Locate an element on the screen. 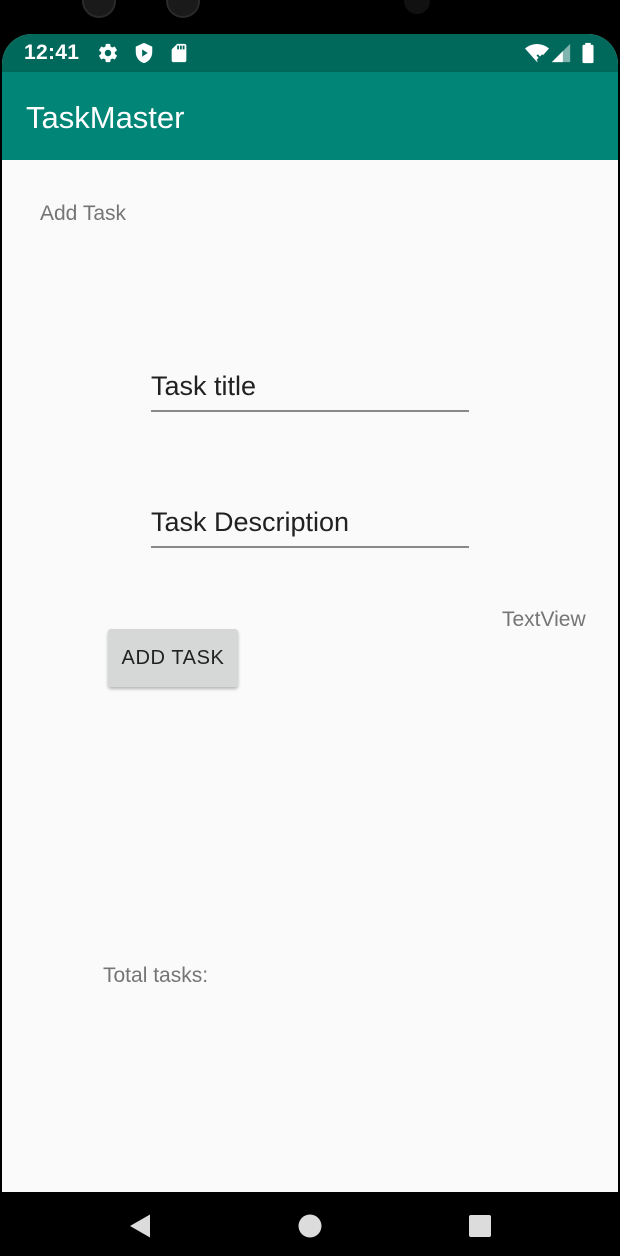  app-title: TaskMaster is located at coordinates (105, 117).